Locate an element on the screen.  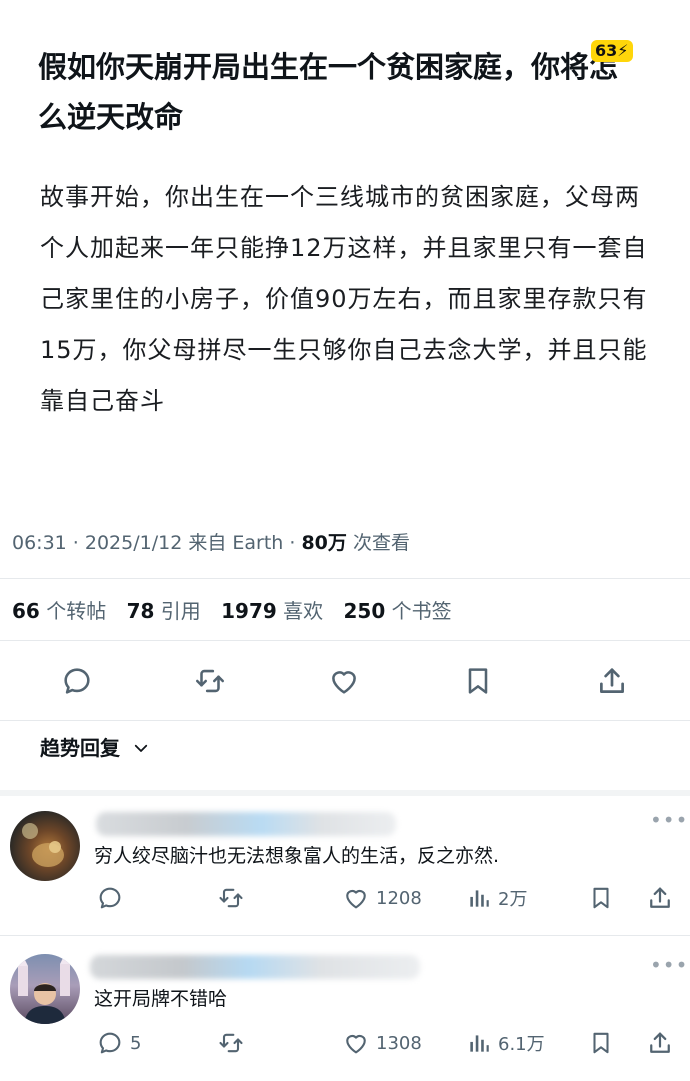
share-button is located at coordinates (612, 681).